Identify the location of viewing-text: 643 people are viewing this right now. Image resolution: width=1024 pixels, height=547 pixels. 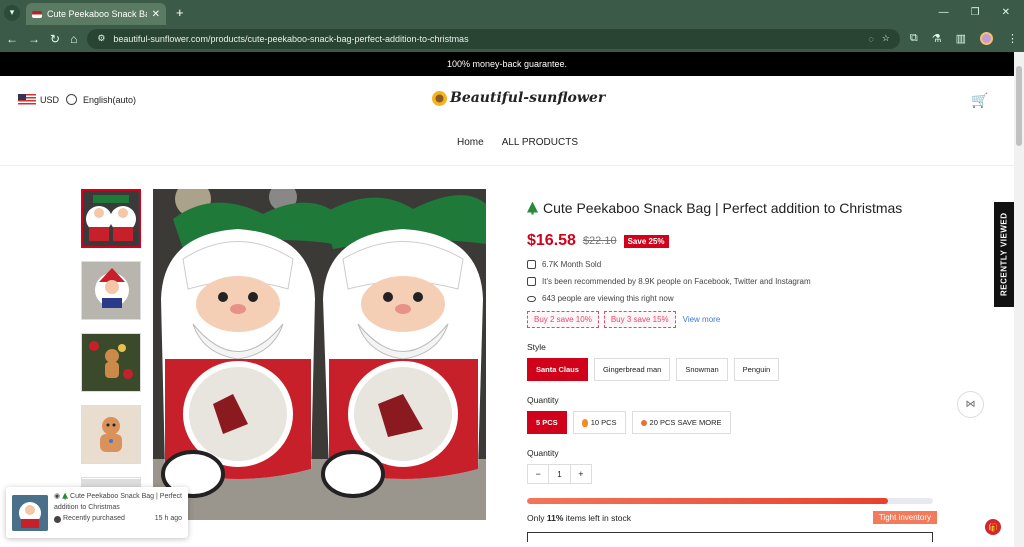
(608, 298).